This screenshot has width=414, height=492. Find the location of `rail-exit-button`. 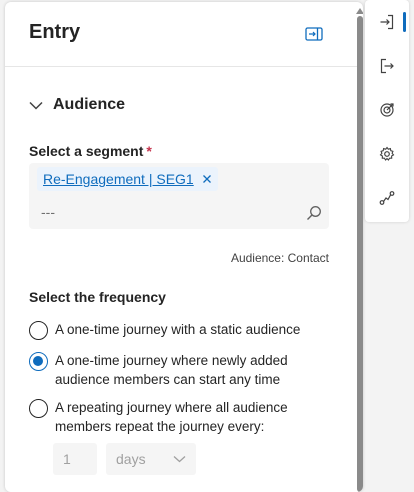

rail-exit-button is located at coordinates (387, 66).